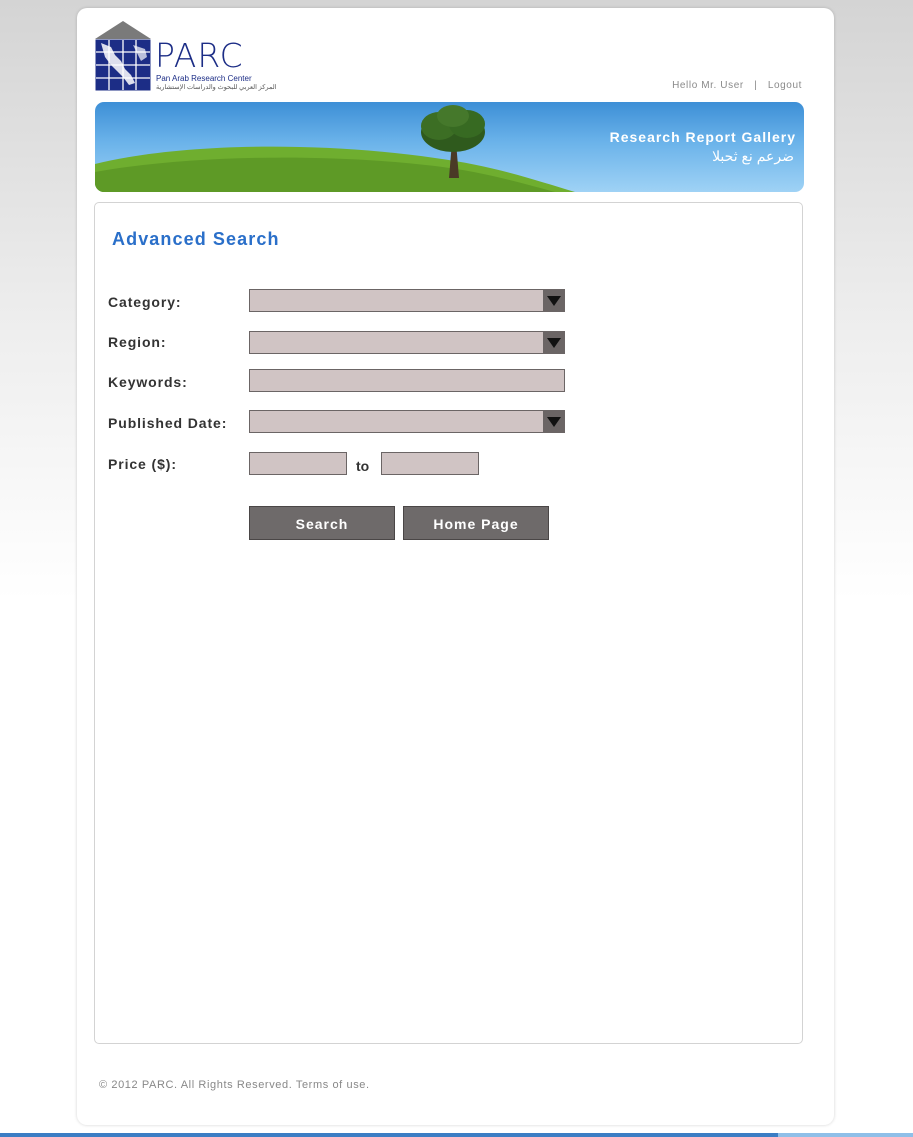 The width and height of the screenshot is (913, 1137). What do you see at coordinates (407, 342) in the screenshot?
I see `region-select` at bounding box center [407, 342].